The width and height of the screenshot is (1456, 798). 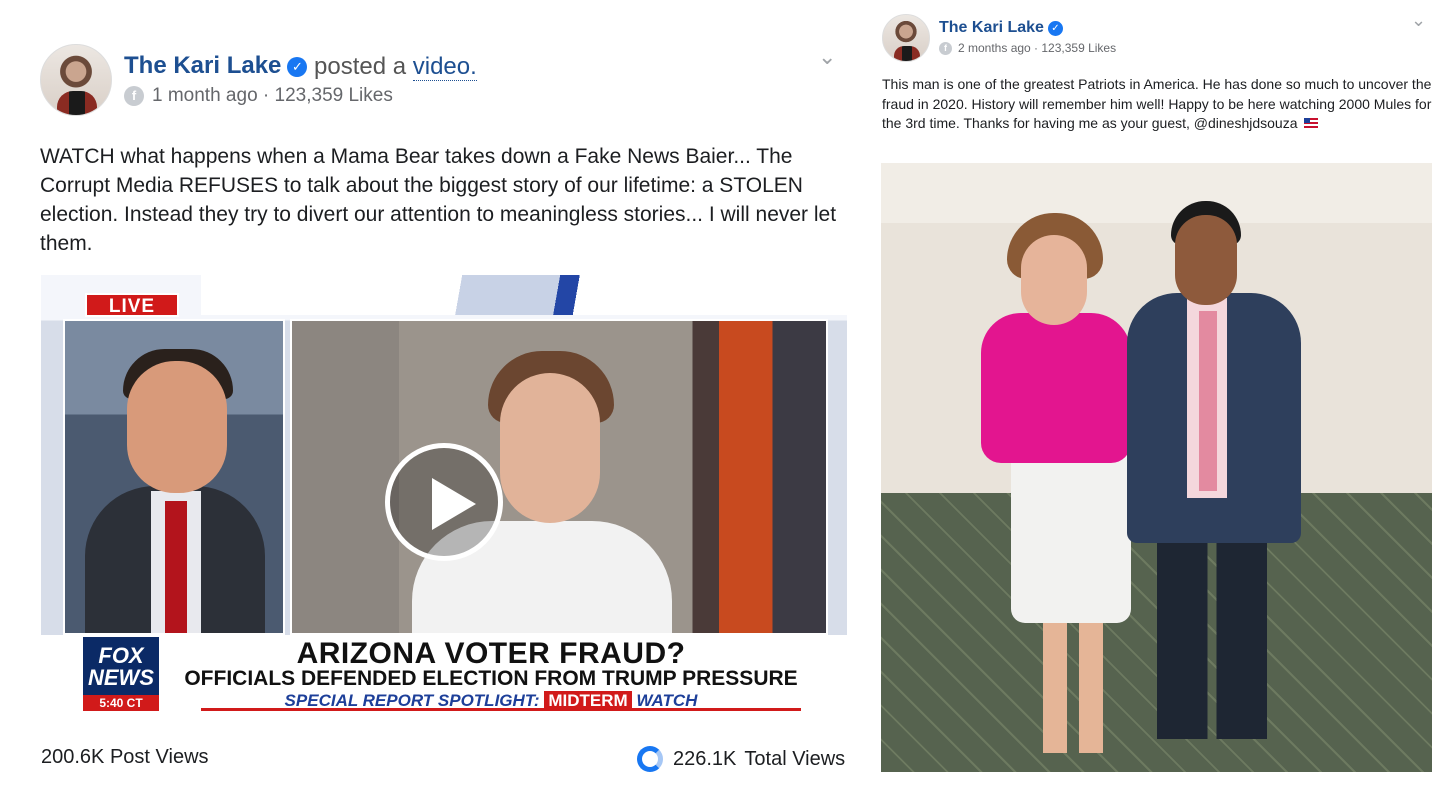 I want to click on play-icon, so click(x=444, y=502).